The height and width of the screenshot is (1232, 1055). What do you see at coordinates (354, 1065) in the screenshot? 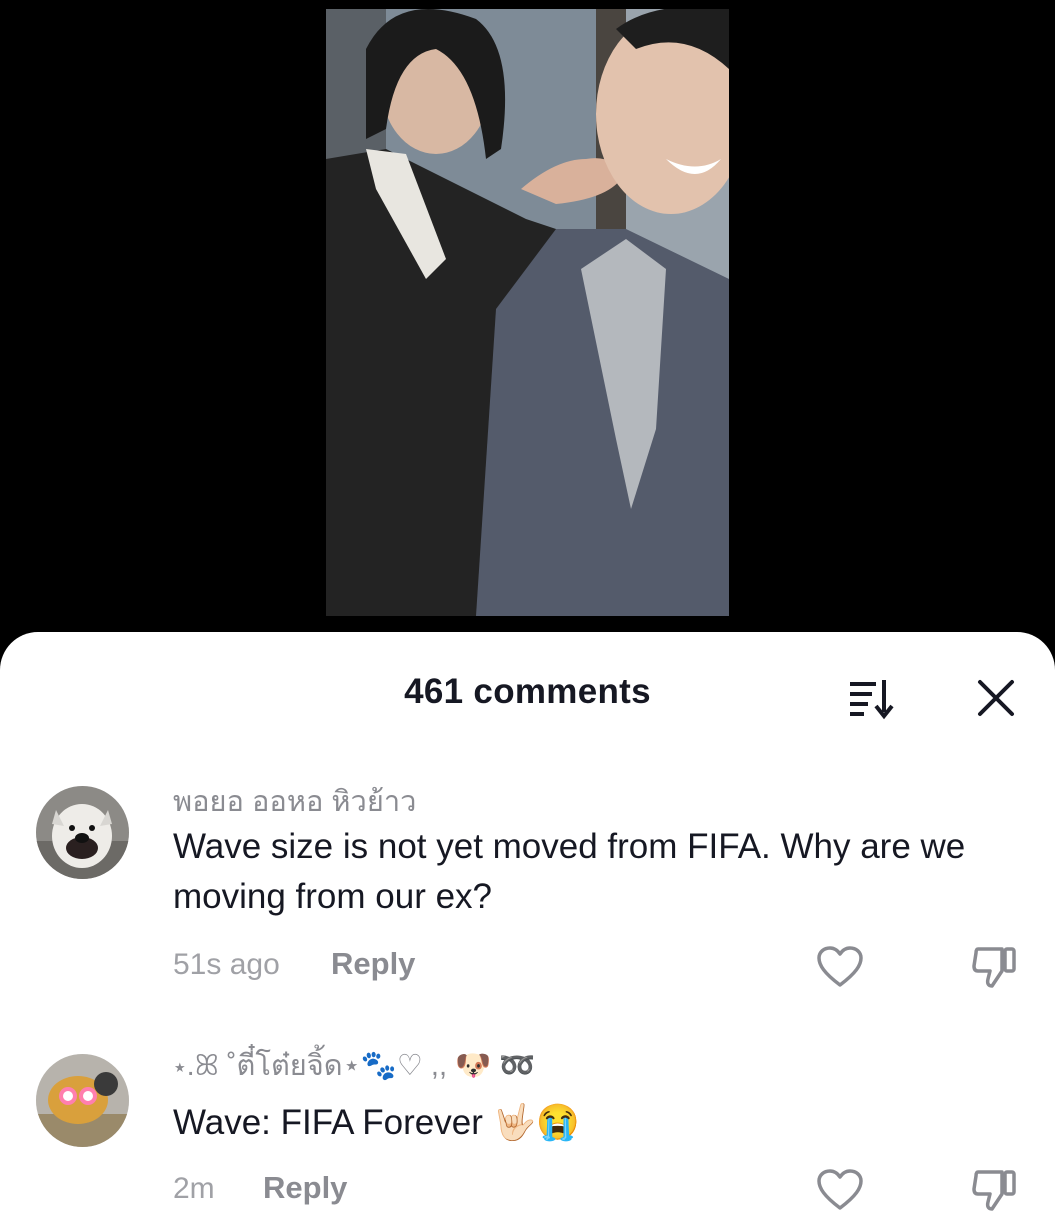
I see `comment-username: ⋆.ꕤ ˚ตี๋โต๋ยจิ้ด⋆🐾♡ ,, 🐶 ➿` at bounding box center [354, 1065].